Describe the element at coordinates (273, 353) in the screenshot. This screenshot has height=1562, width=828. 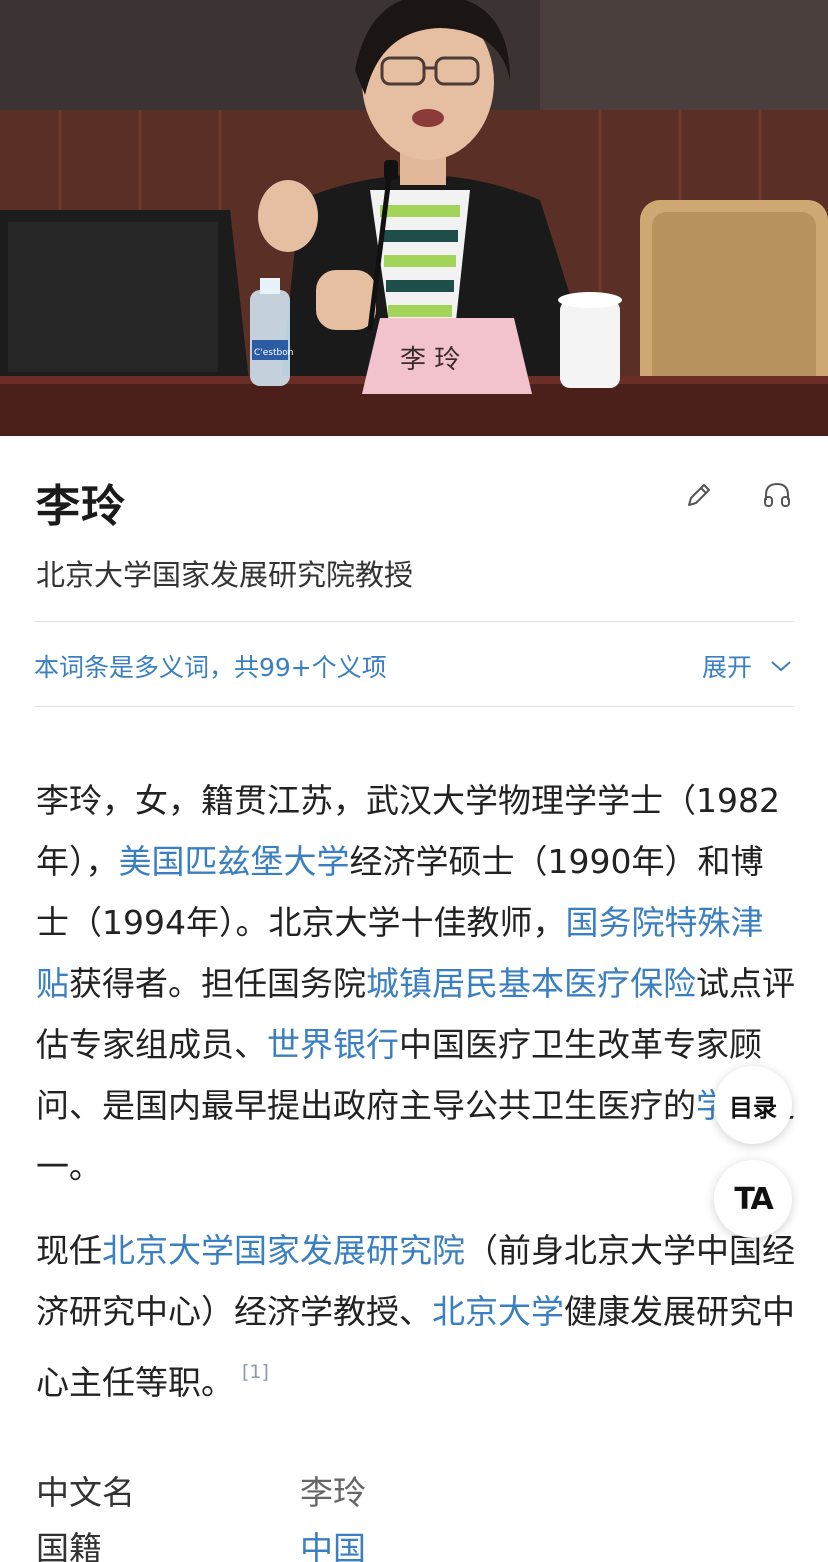
I see `bottle-label: C'estbon` at that location.